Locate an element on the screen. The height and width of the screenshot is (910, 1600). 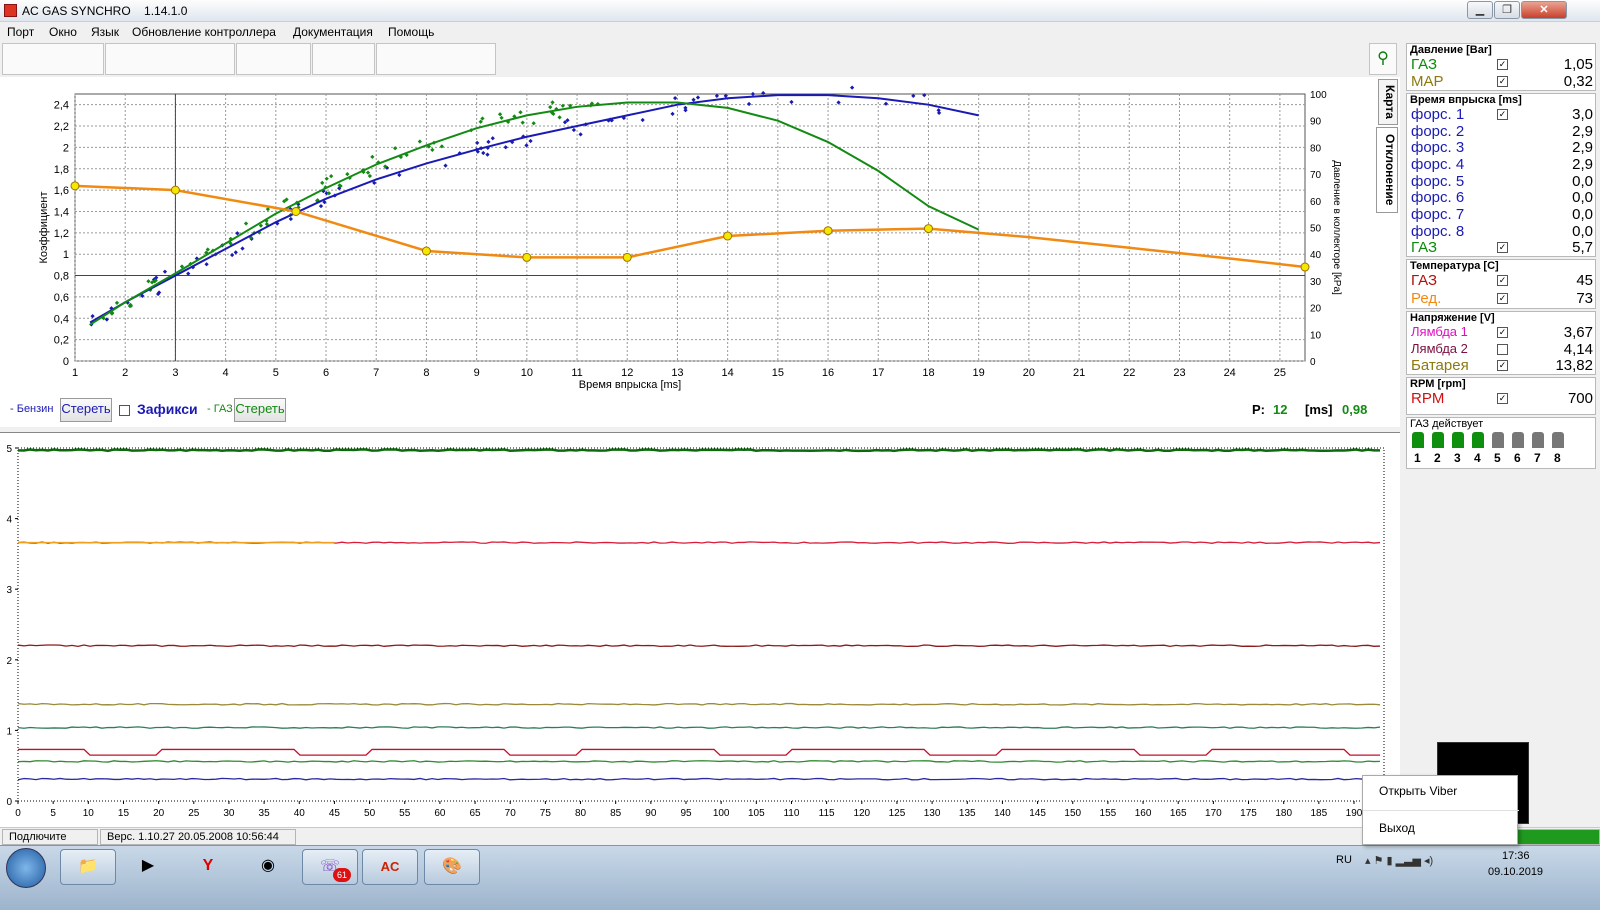
temperature-row-label: Ред. is located at coordinates (1426, 298).